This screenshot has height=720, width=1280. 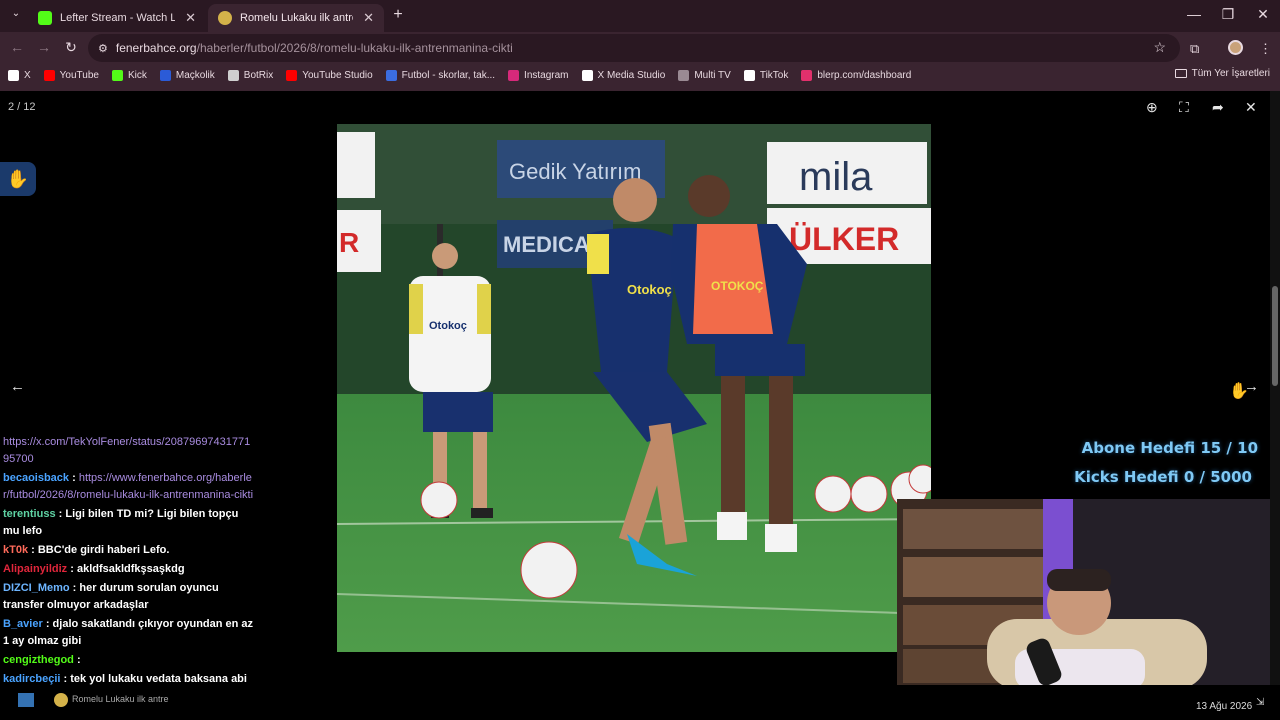 What do you see at coordinates (1275, 336) in the screenshot?
I see `scrollbar-thumb` at bounding box center [1275, 336].